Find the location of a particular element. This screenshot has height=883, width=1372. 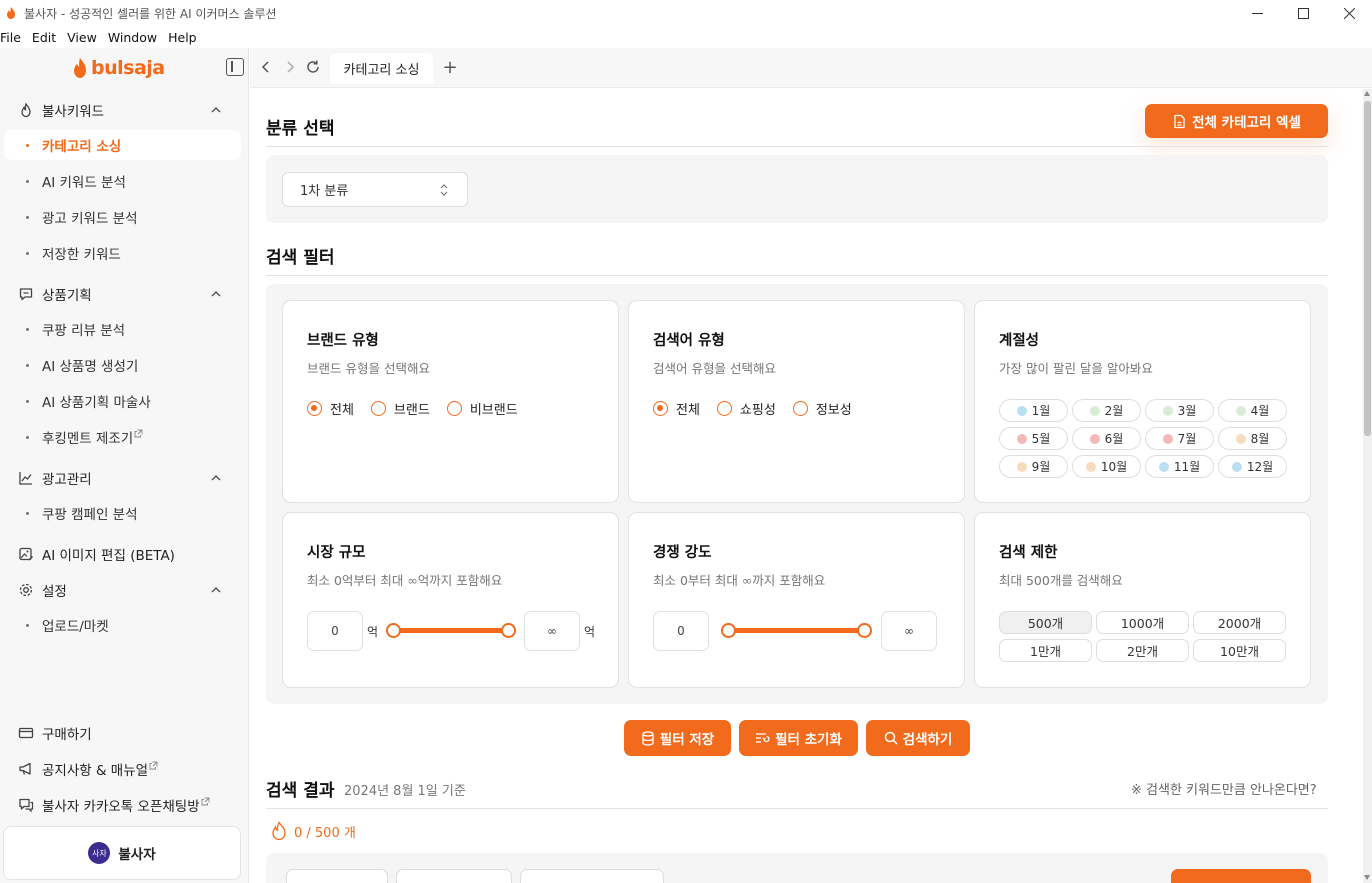

bullet-dot is located at coordinates (27, 329).